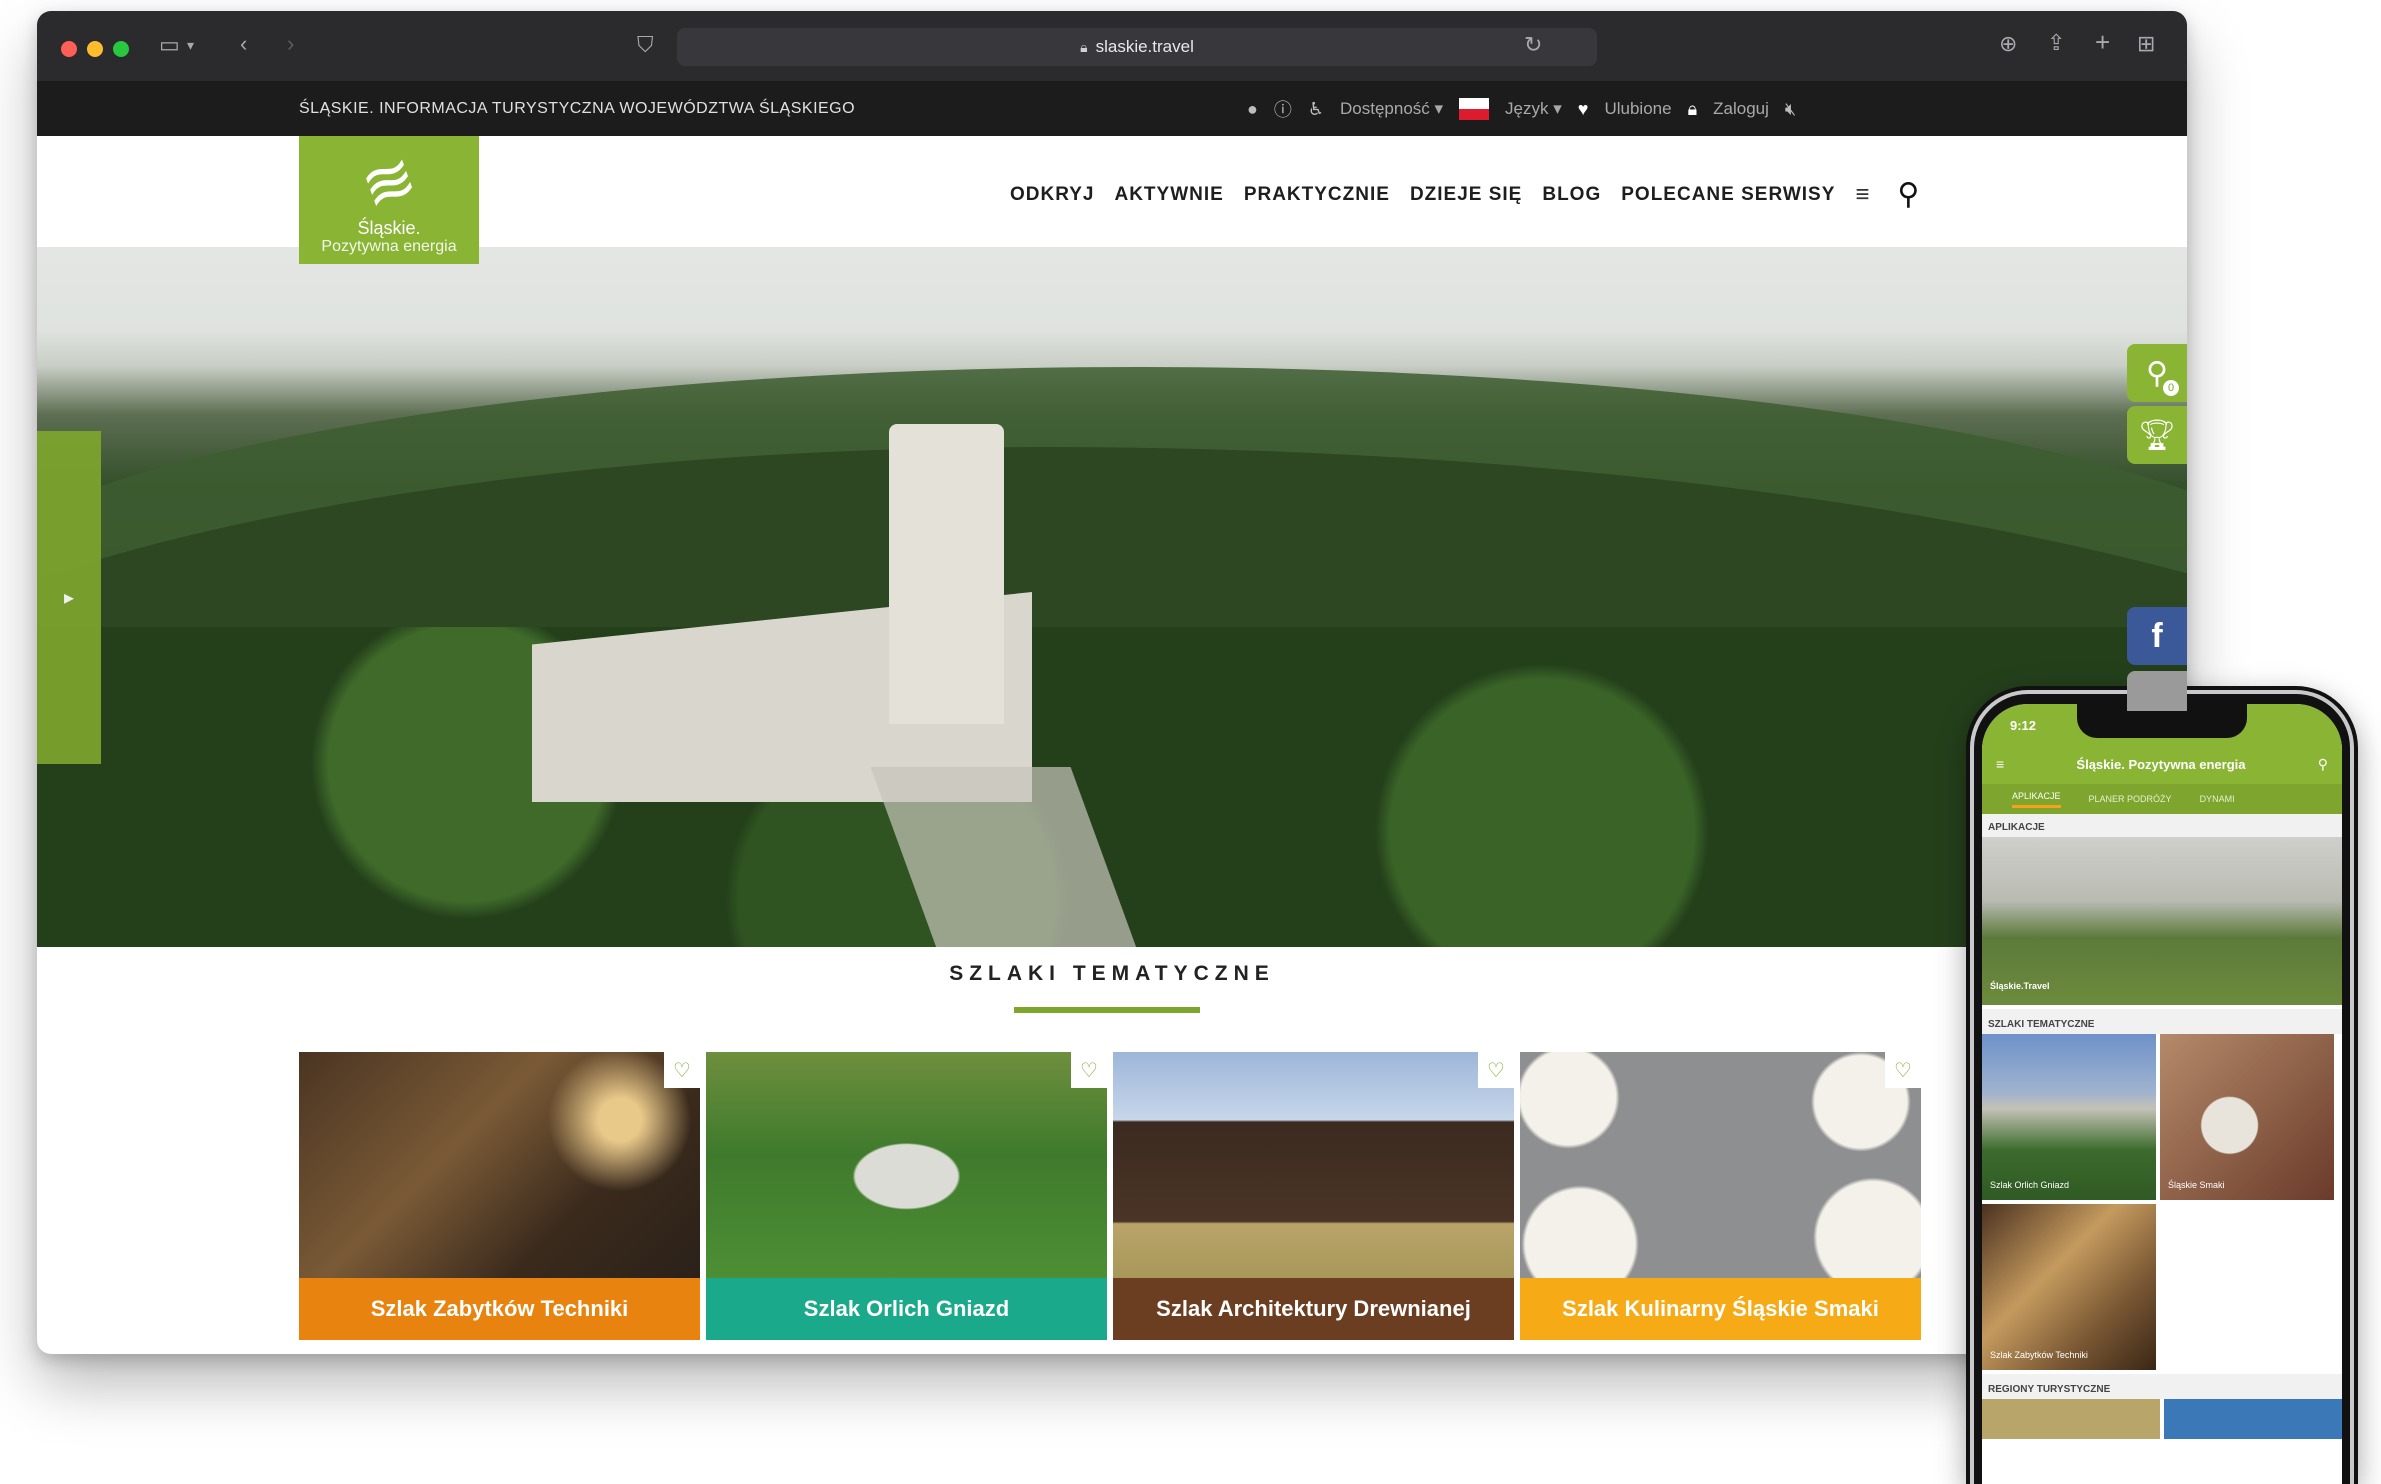  I want to click on accessibility-menu: Dostępność ▾, so click(1391, 109).